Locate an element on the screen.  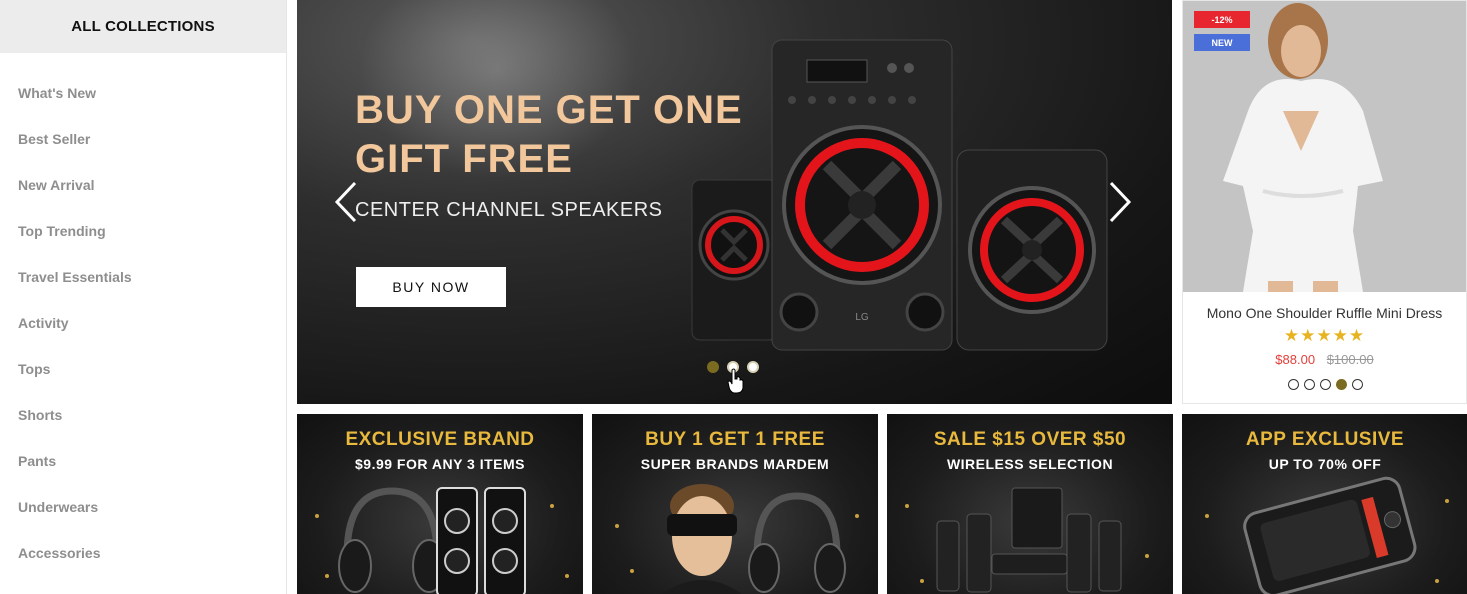
buy-now-button: BUY NOW is located at coordinates (431, 287).